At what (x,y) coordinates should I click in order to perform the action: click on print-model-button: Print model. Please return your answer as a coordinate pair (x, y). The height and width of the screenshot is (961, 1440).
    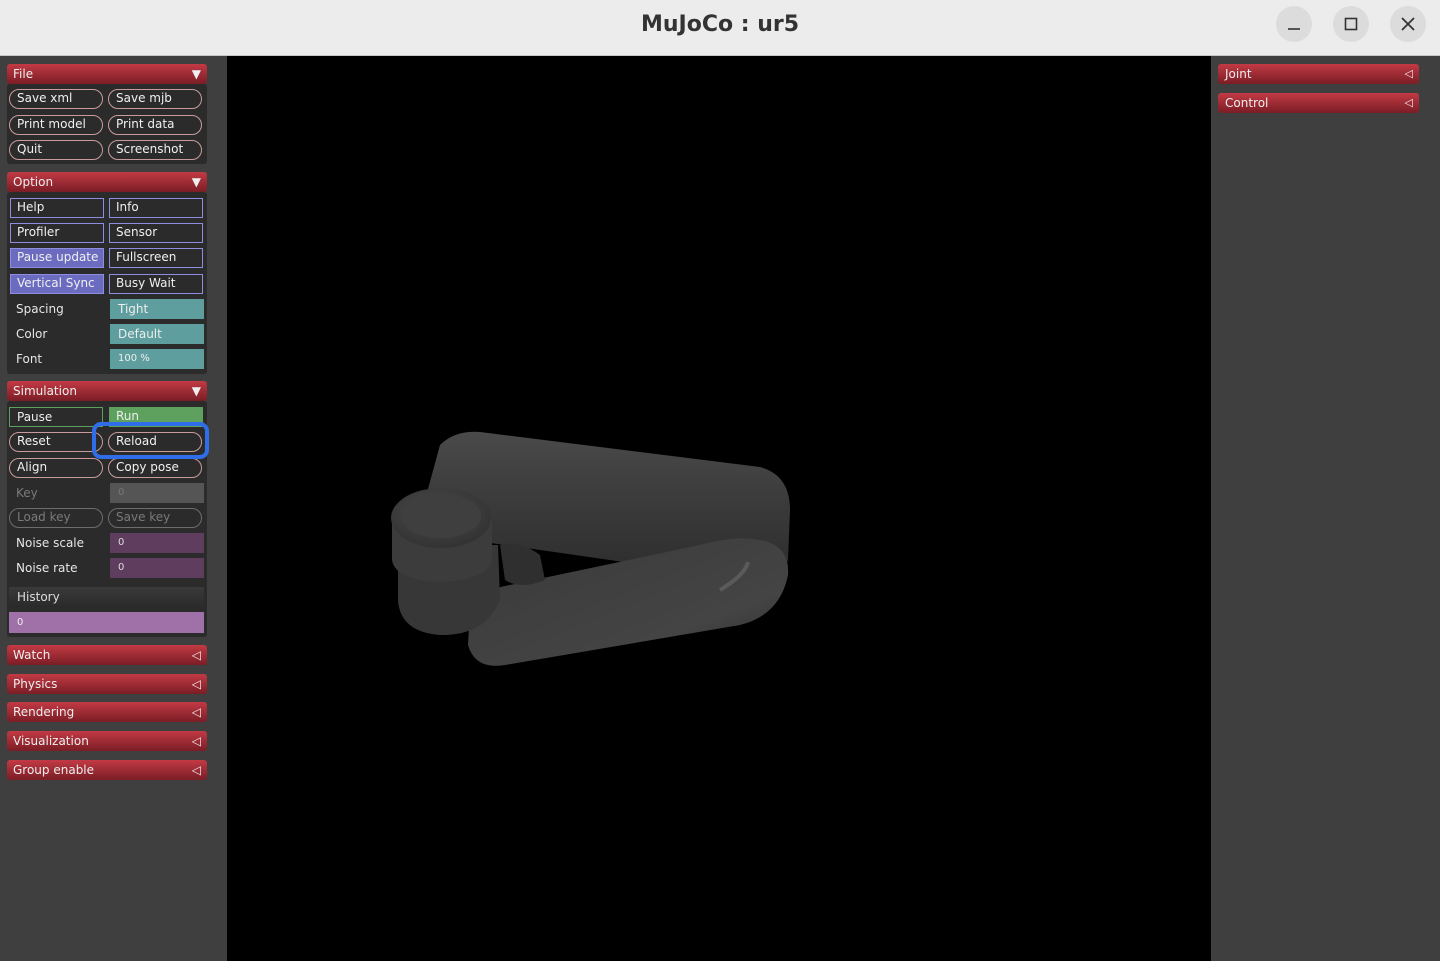
    Looking at the image, I should click on (56, 125).